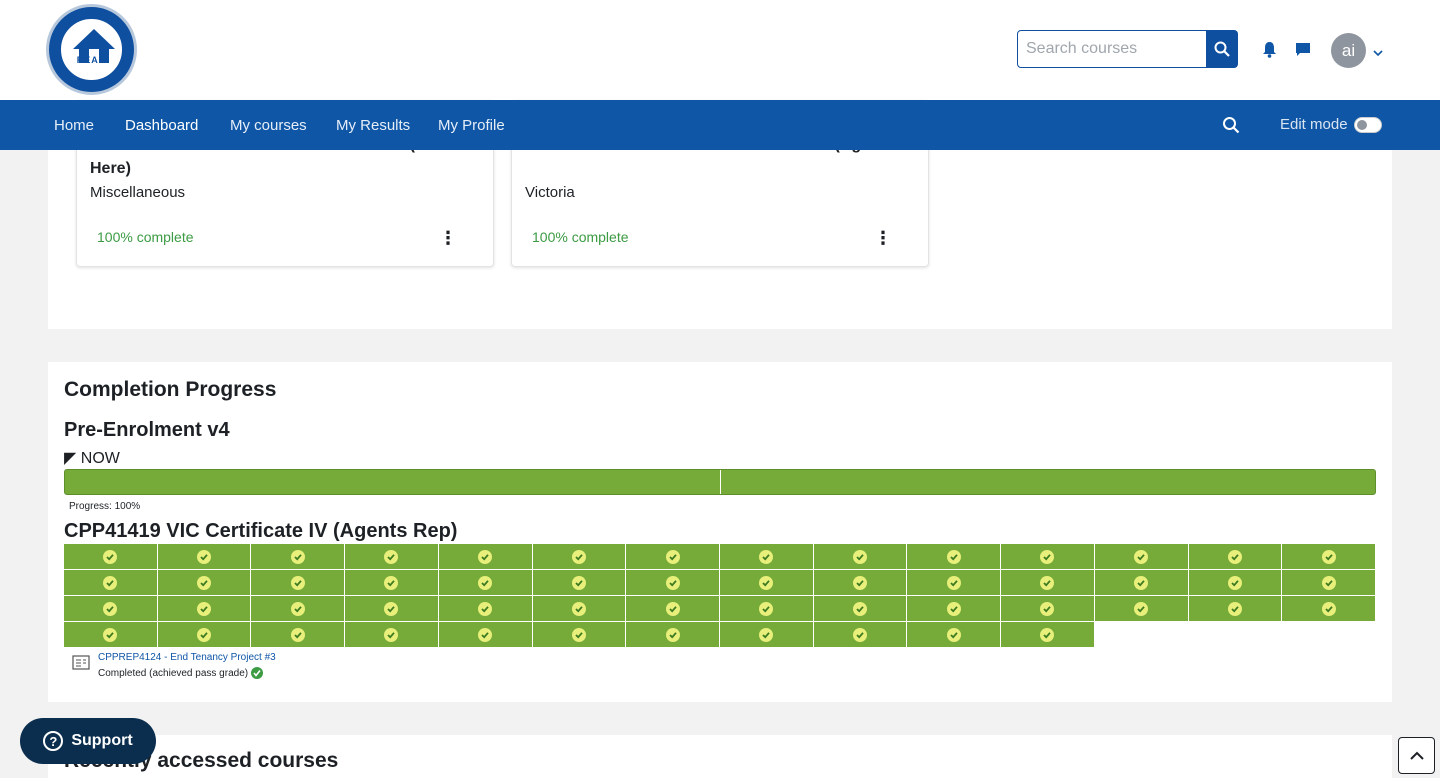 This screenshot has width=1440, height=778. What do you see at coordinates (1314, 124) in the screenshot?
I see `edit-mode-label: Edit mode` at bounding box center [1314, 124].